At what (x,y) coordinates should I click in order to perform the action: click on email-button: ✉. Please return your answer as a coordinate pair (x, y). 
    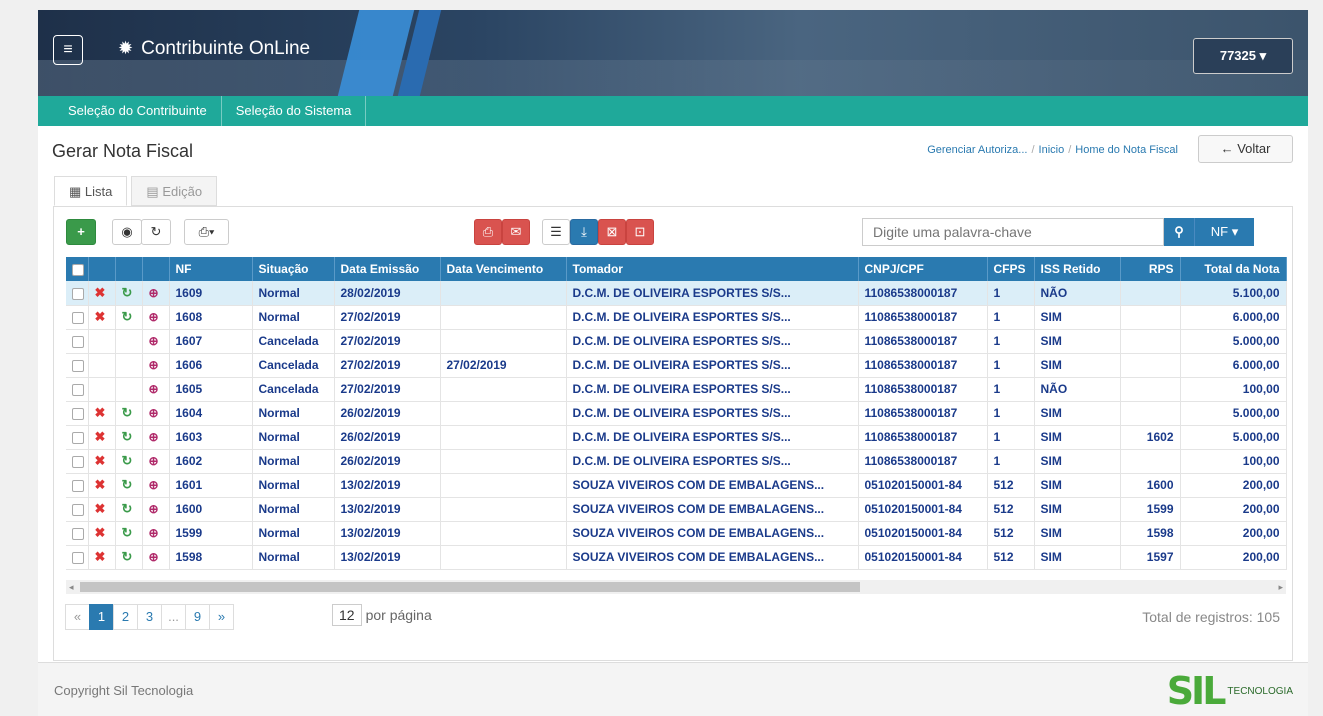
    Looking at the image, I should click on (516, 232).